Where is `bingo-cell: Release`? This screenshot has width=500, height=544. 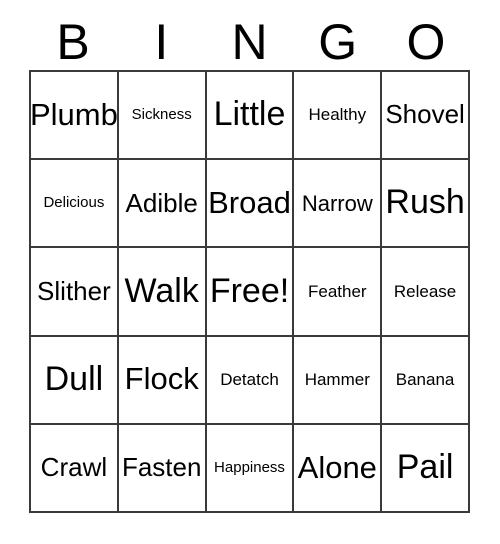
bingo-cell: Release is located at coordinates (426, 292).